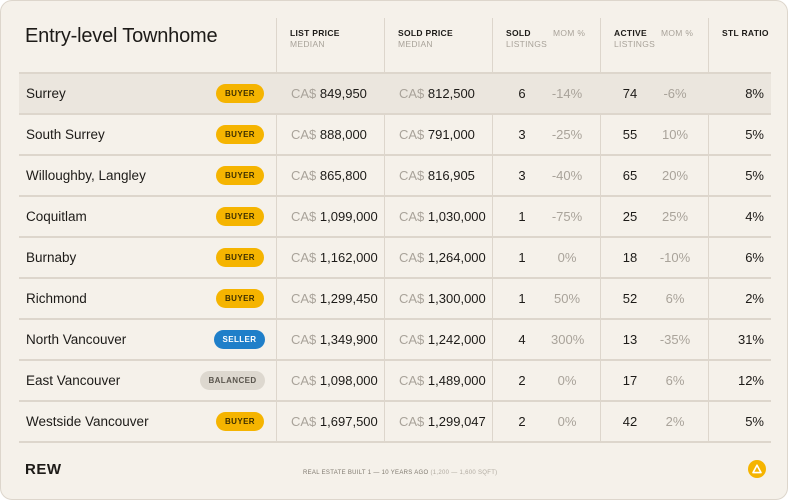 The width and height of the screenshot is (788, 500). What do you see at coordinates (348, 216) in the screenshot?
I see `list-price-value: 1,099,000` at bounding box center [348, 216].